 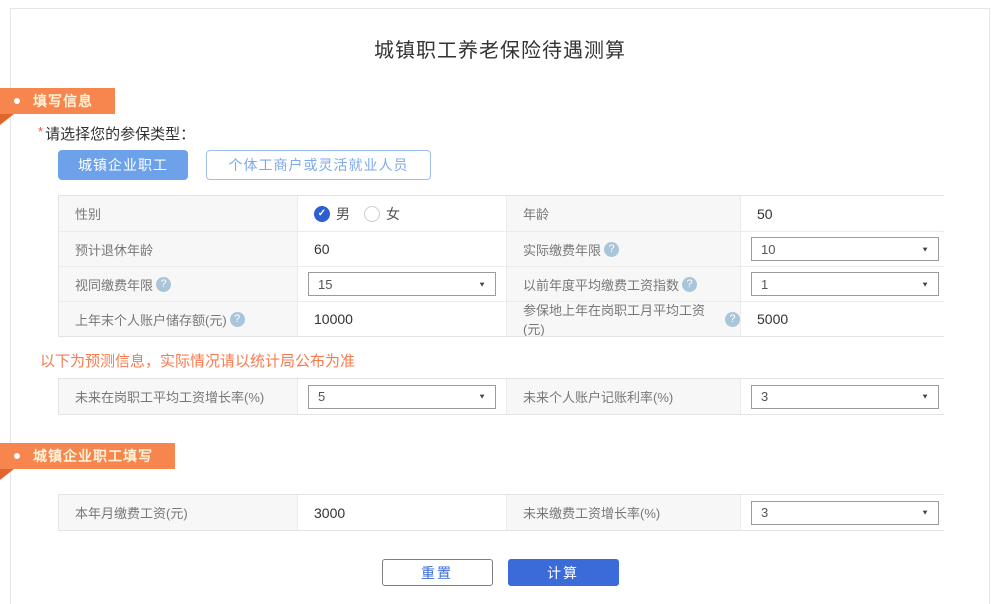 What do you see at coordinates (178, 249) in the screenshot?
I see `retire-age-label: 预计退休年龄` at bounding box center [178, 249].